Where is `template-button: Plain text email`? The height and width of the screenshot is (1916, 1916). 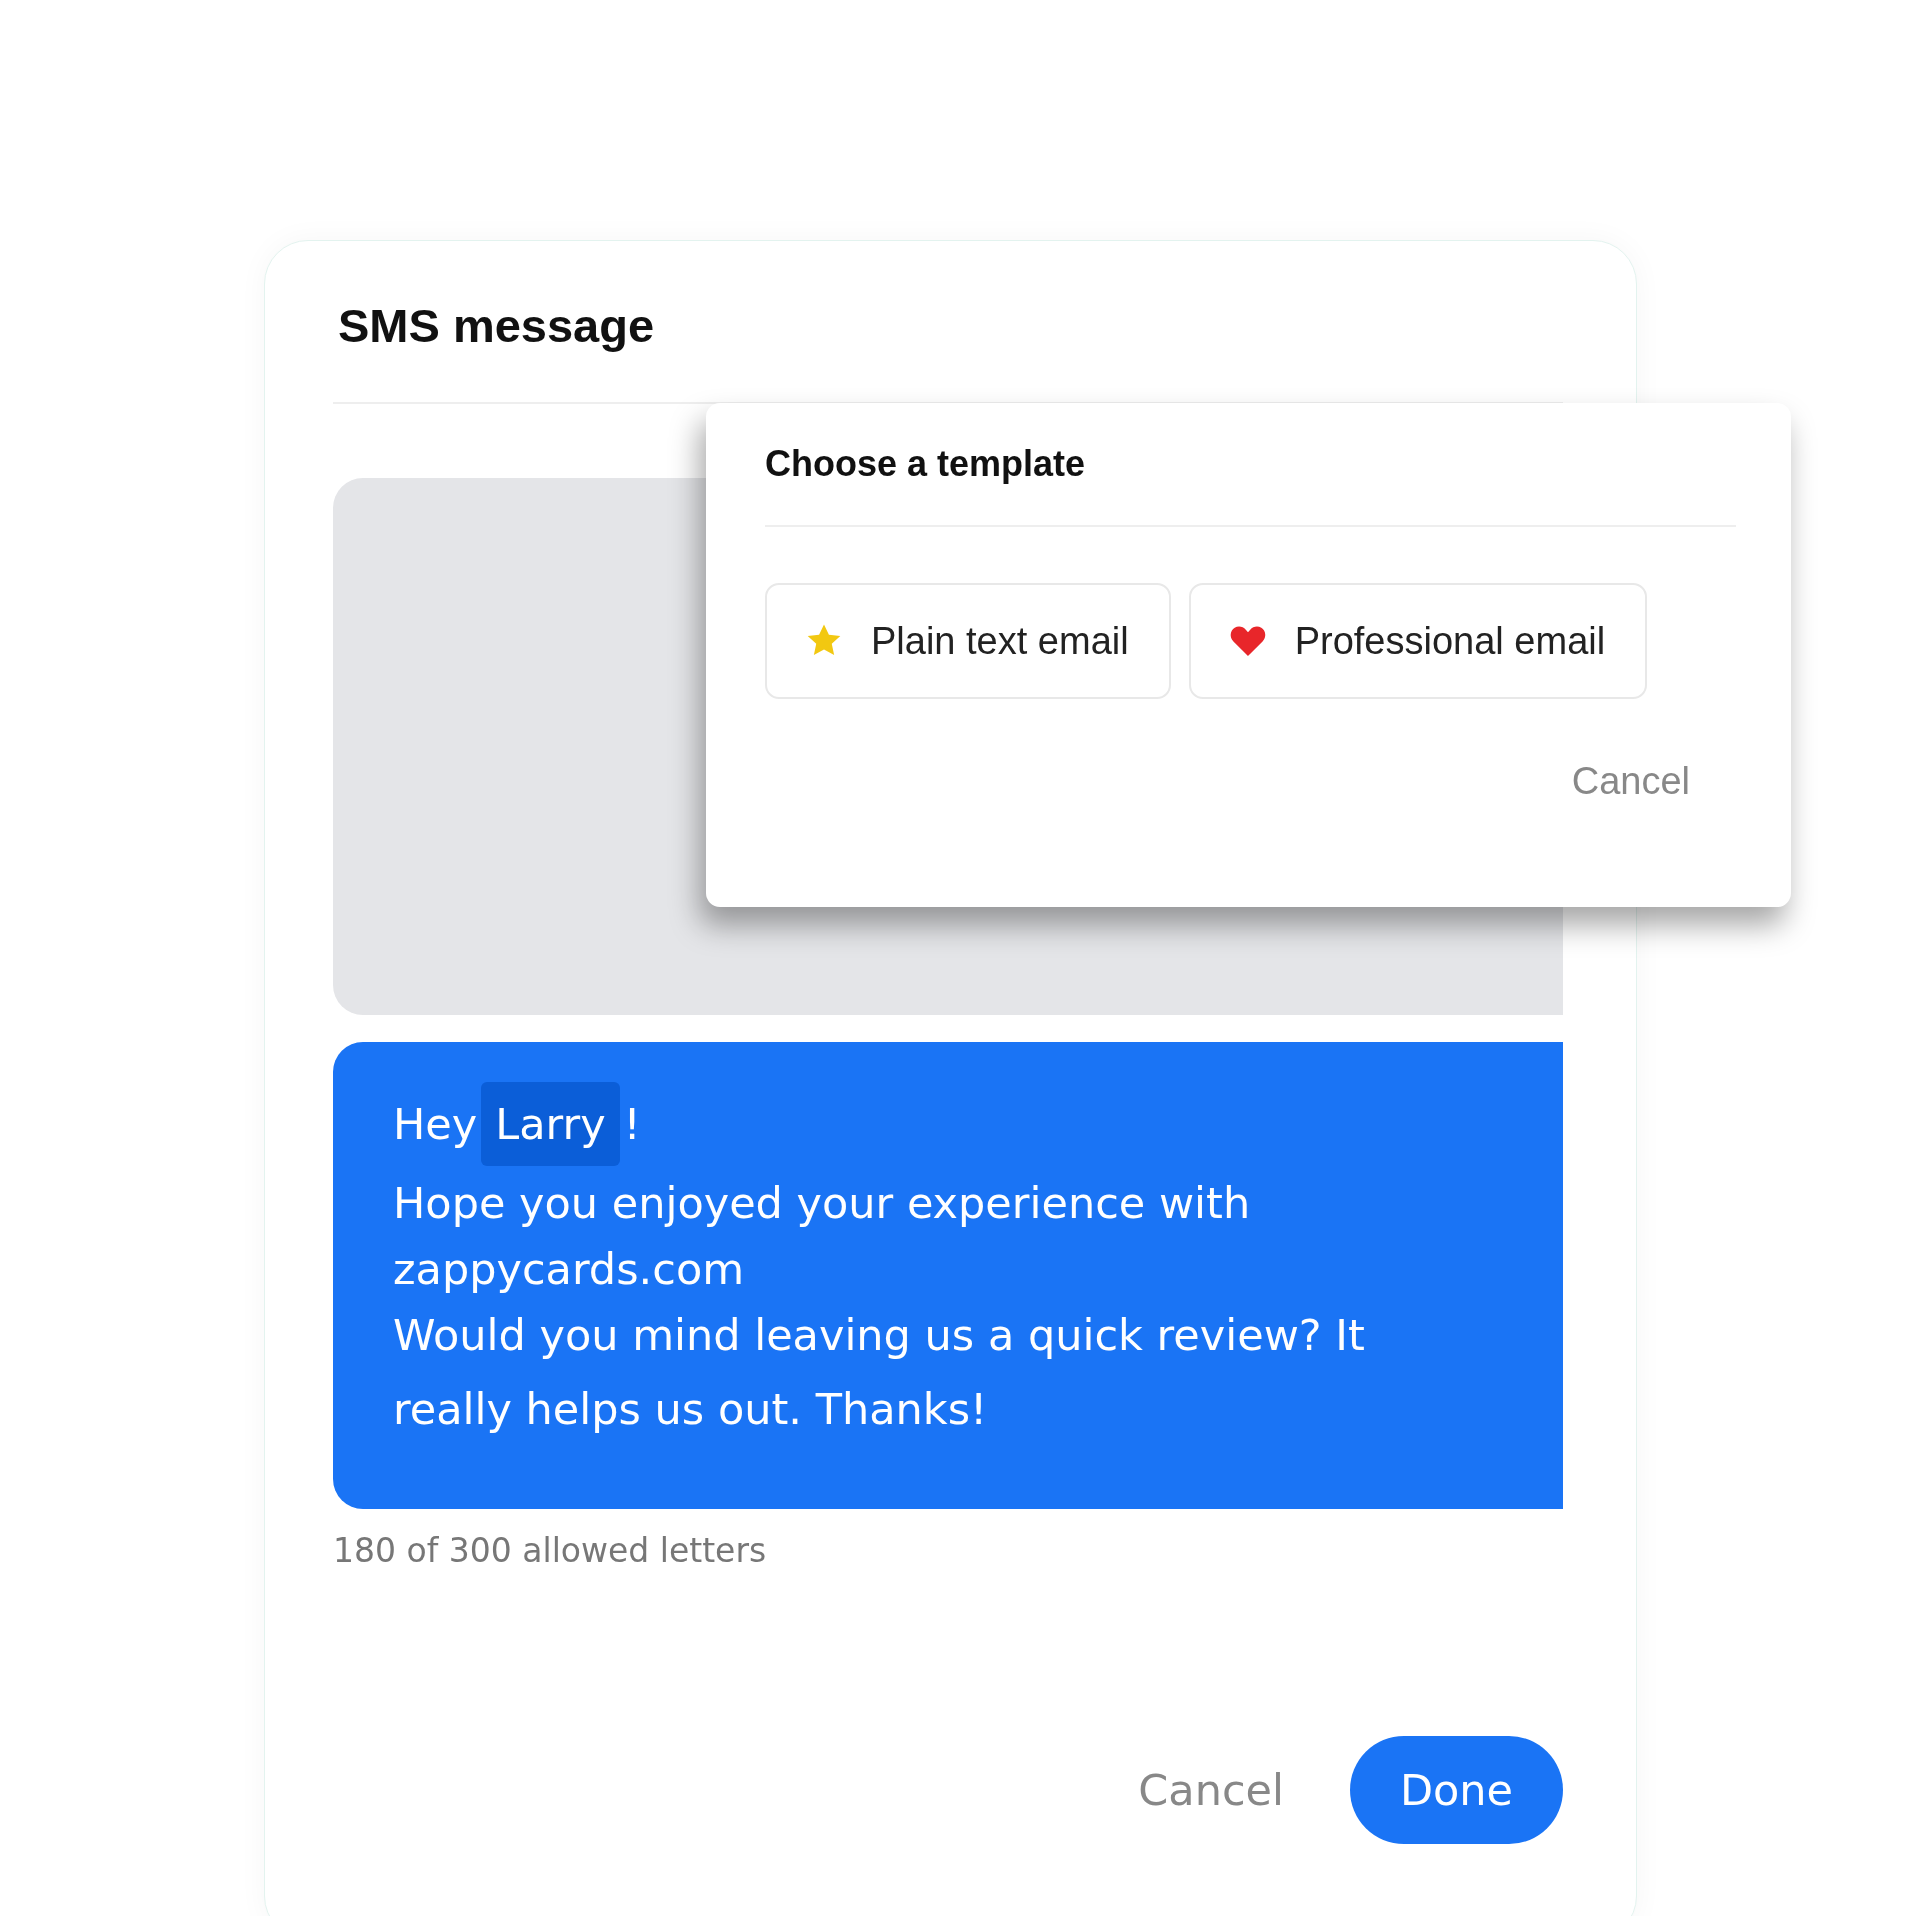
template-button: Plain text email is located at coordinates (968, 641).